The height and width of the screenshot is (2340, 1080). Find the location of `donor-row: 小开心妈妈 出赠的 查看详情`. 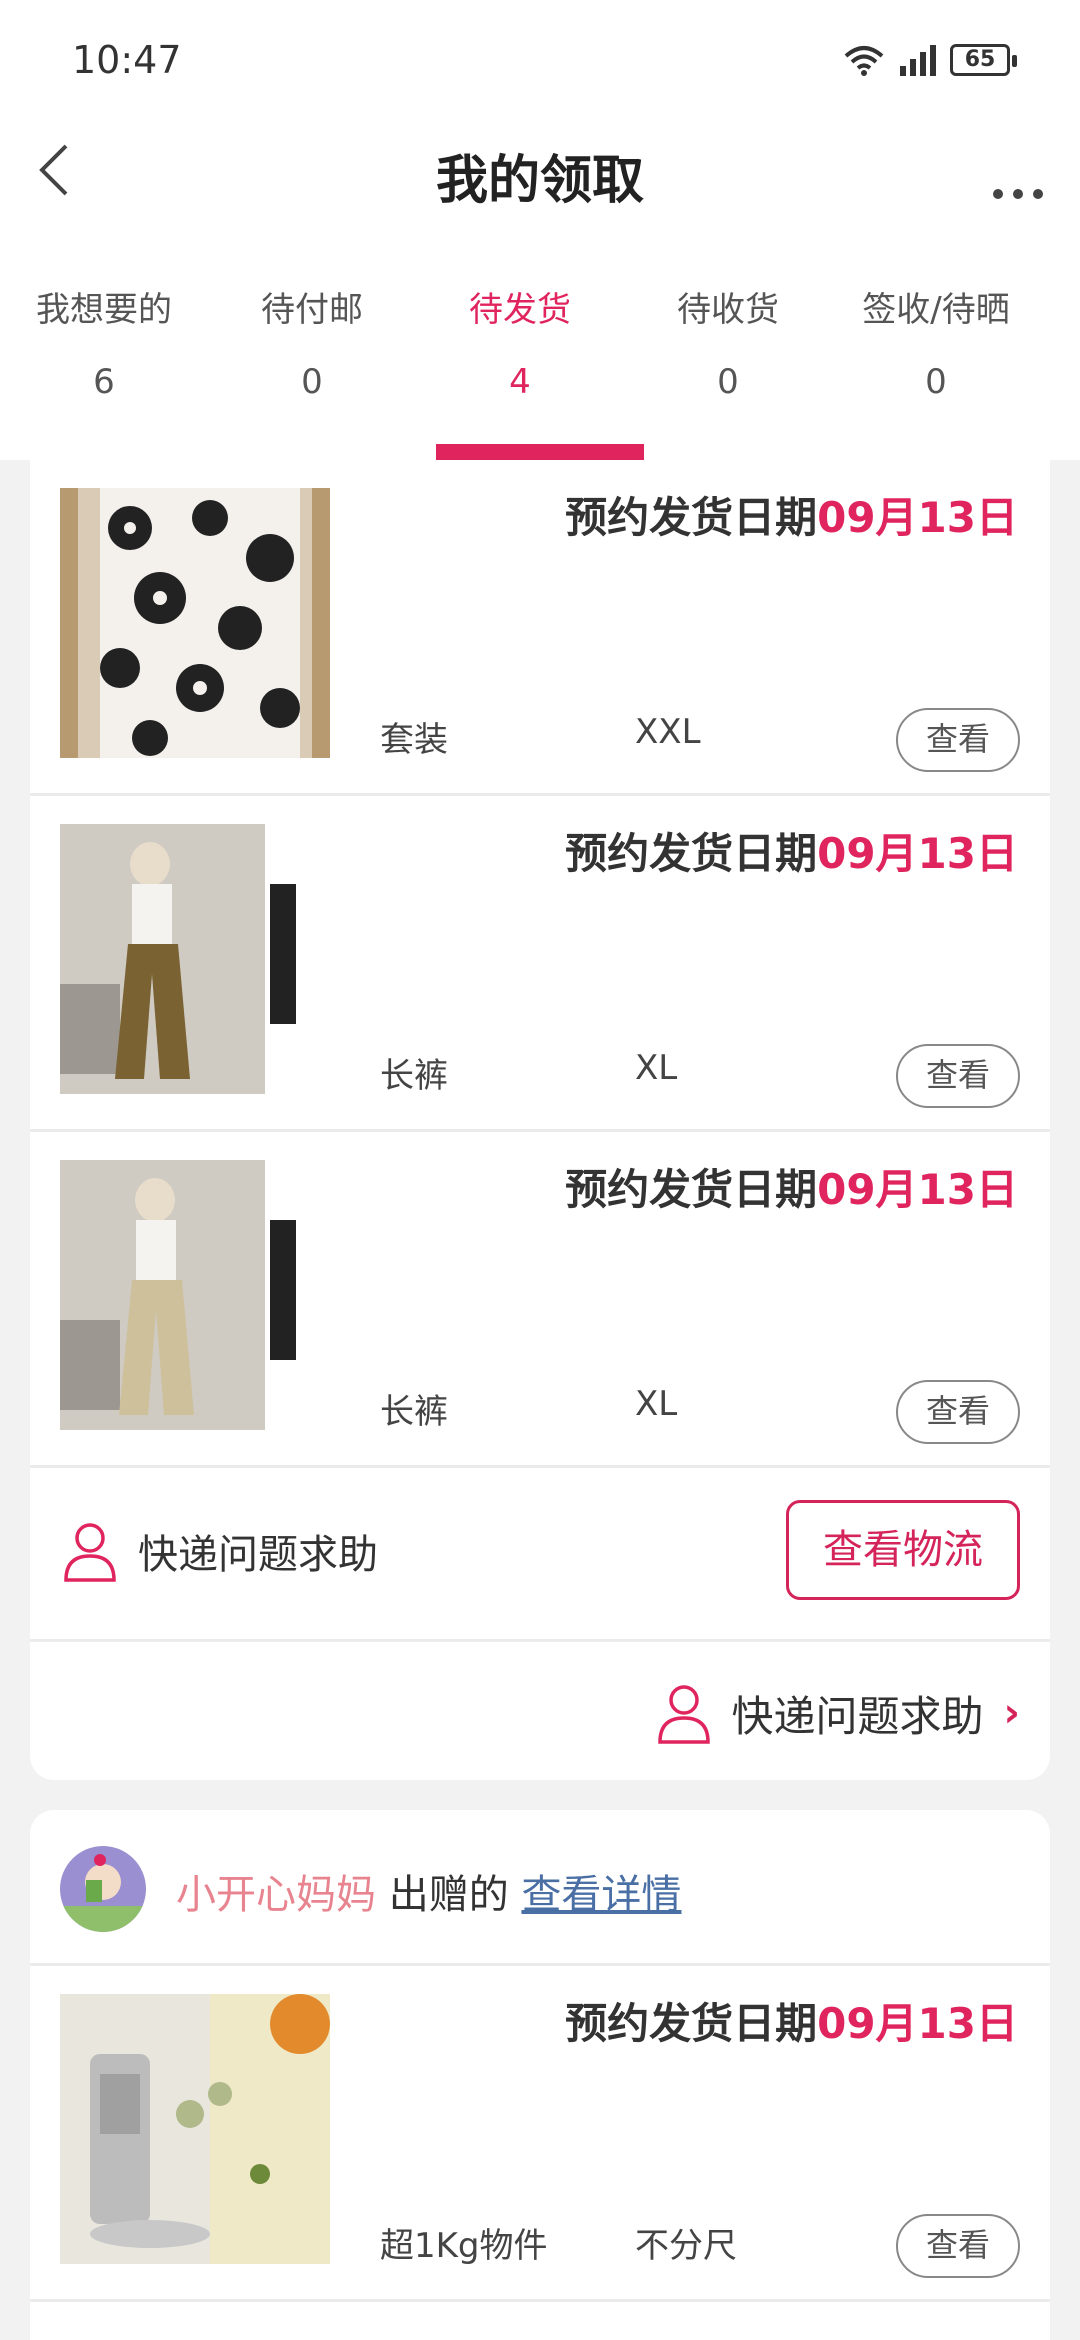

donor-row: 小开心妈妈 出赠的 查看详情 is located at coordinates (540, 1888).